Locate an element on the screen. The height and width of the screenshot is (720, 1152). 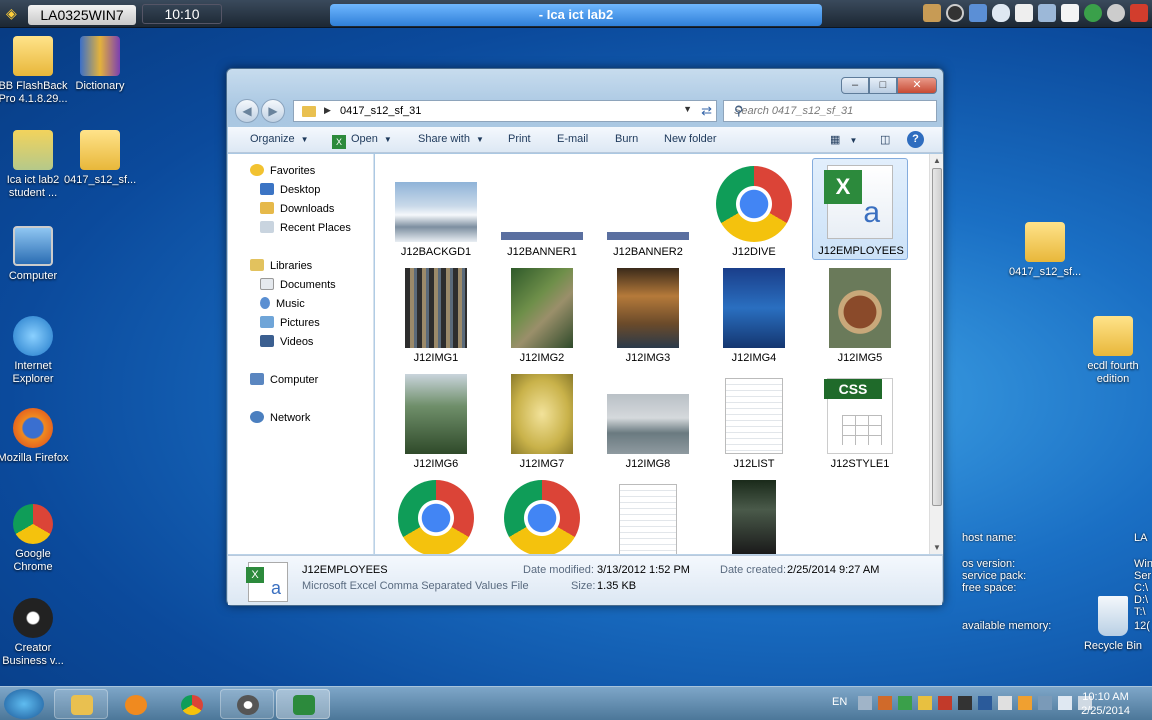
taskbar-explorer is located at coordinates (81, 704).